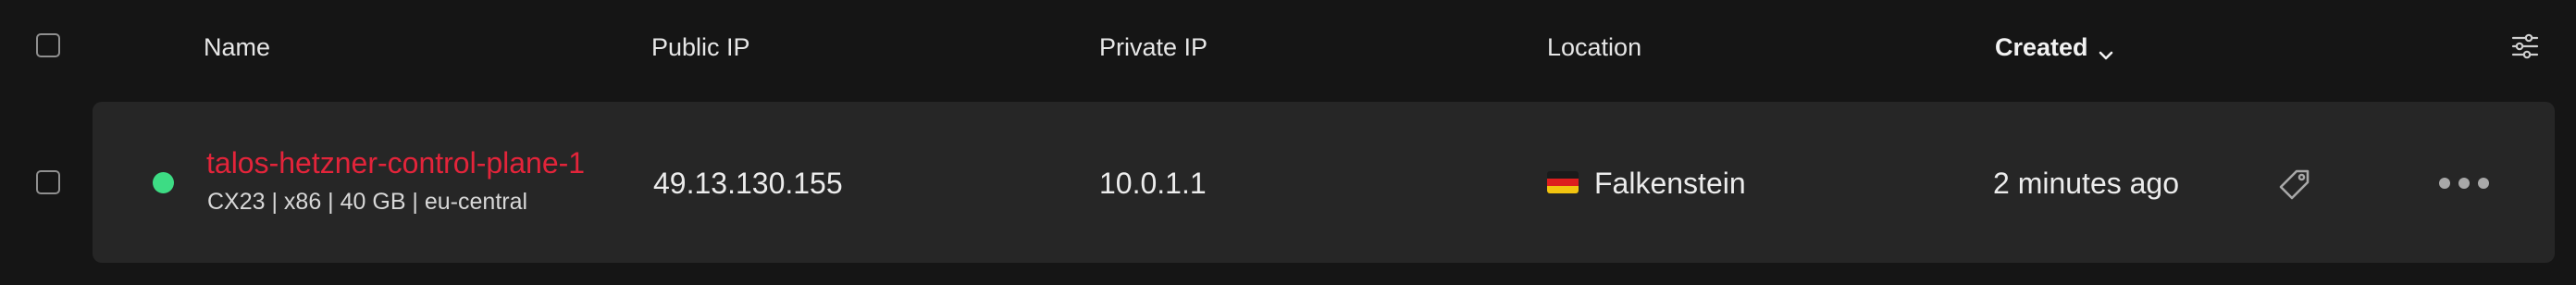 This screenshot has height=285, width=2576. Describe the element at coordinates (2525, 46) in the screenshot. I see `sliders-icon` at that location.